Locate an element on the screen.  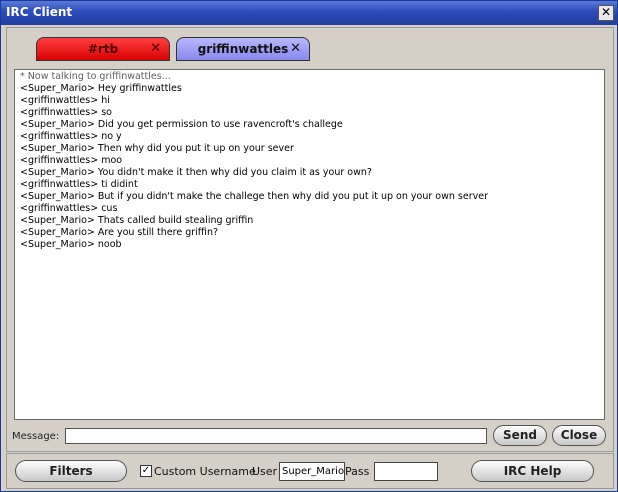
tab-label: griffinwattles is located at coordinates (243, 49).